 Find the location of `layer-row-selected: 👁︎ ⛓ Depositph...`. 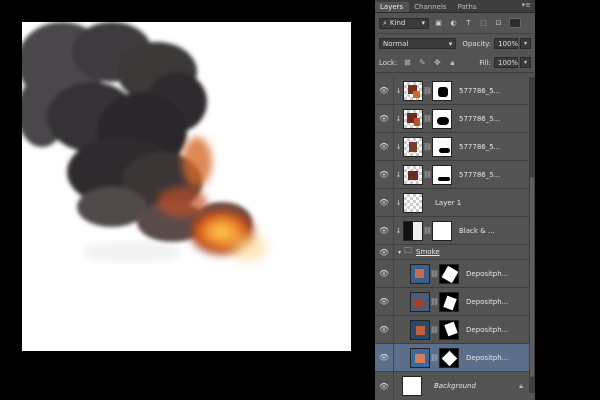

layer-row-selected: 👁︎ ⛓ Depositph... is located at coordinates (455, 358).